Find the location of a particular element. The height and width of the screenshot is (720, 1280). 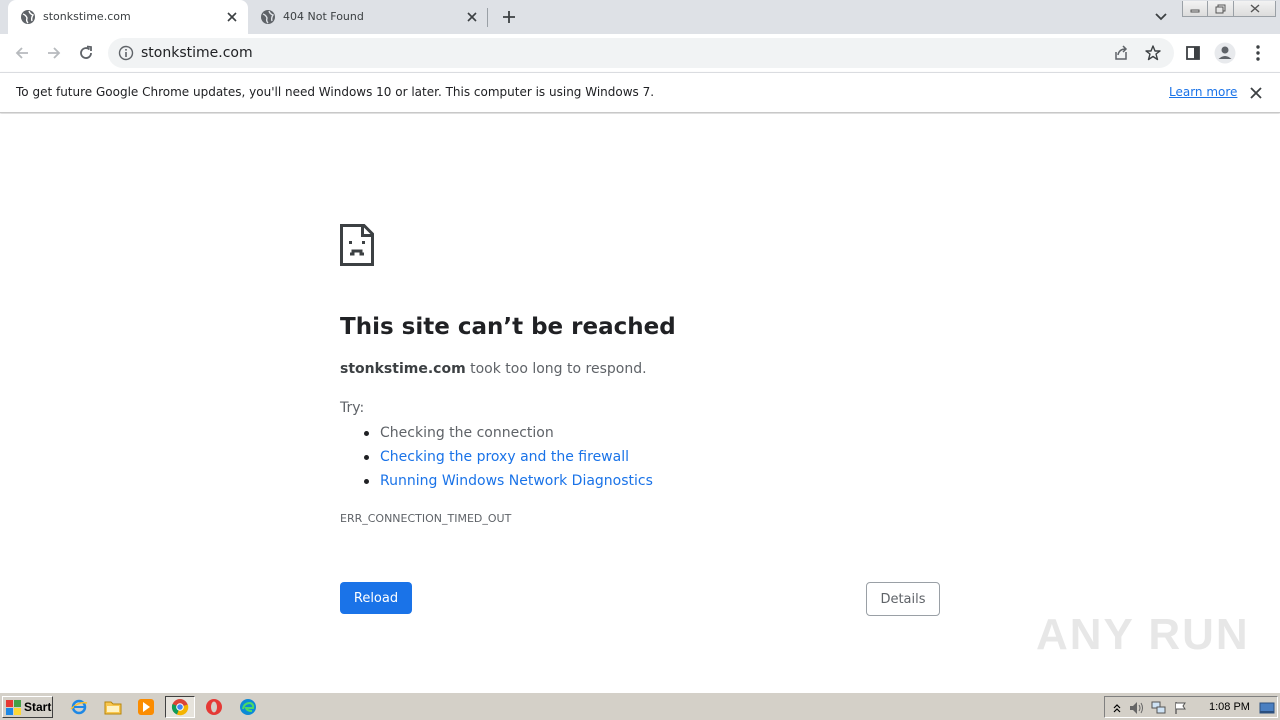

forward-button is located at coordinates (54, 53).